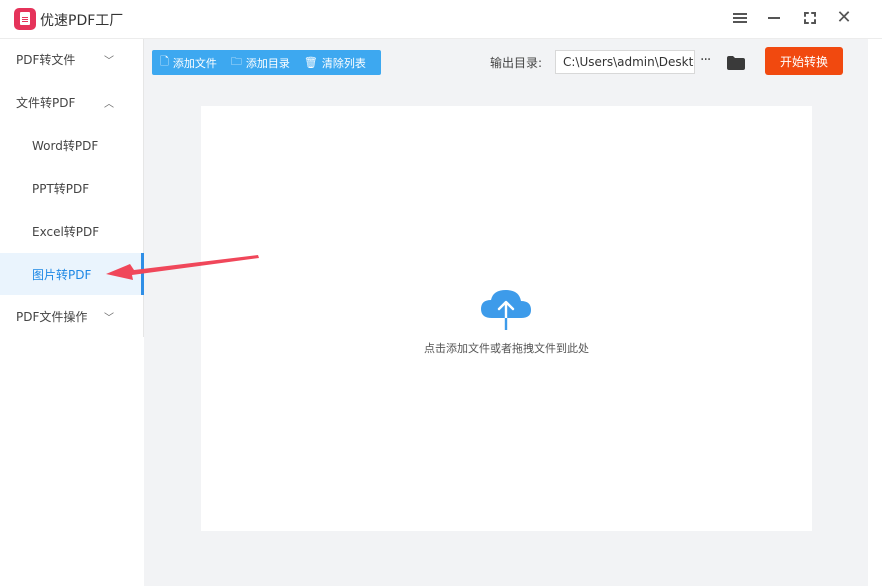 The image size is (882, 586). What do you see at coordinates (46, 59) in the screenshot?
I see `sidebar-item-label: PDF转文件` at bounding box center [46, 59].